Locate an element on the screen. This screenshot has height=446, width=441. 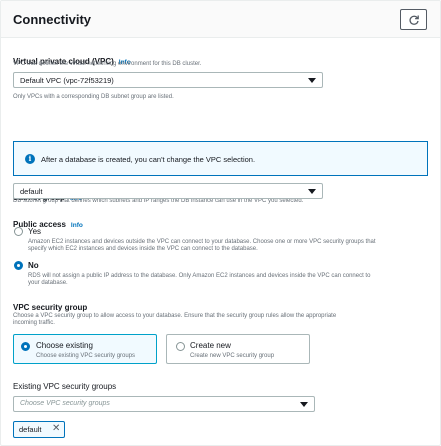
public-access-label-row: Public access Info is located at coordinates (48, 223).